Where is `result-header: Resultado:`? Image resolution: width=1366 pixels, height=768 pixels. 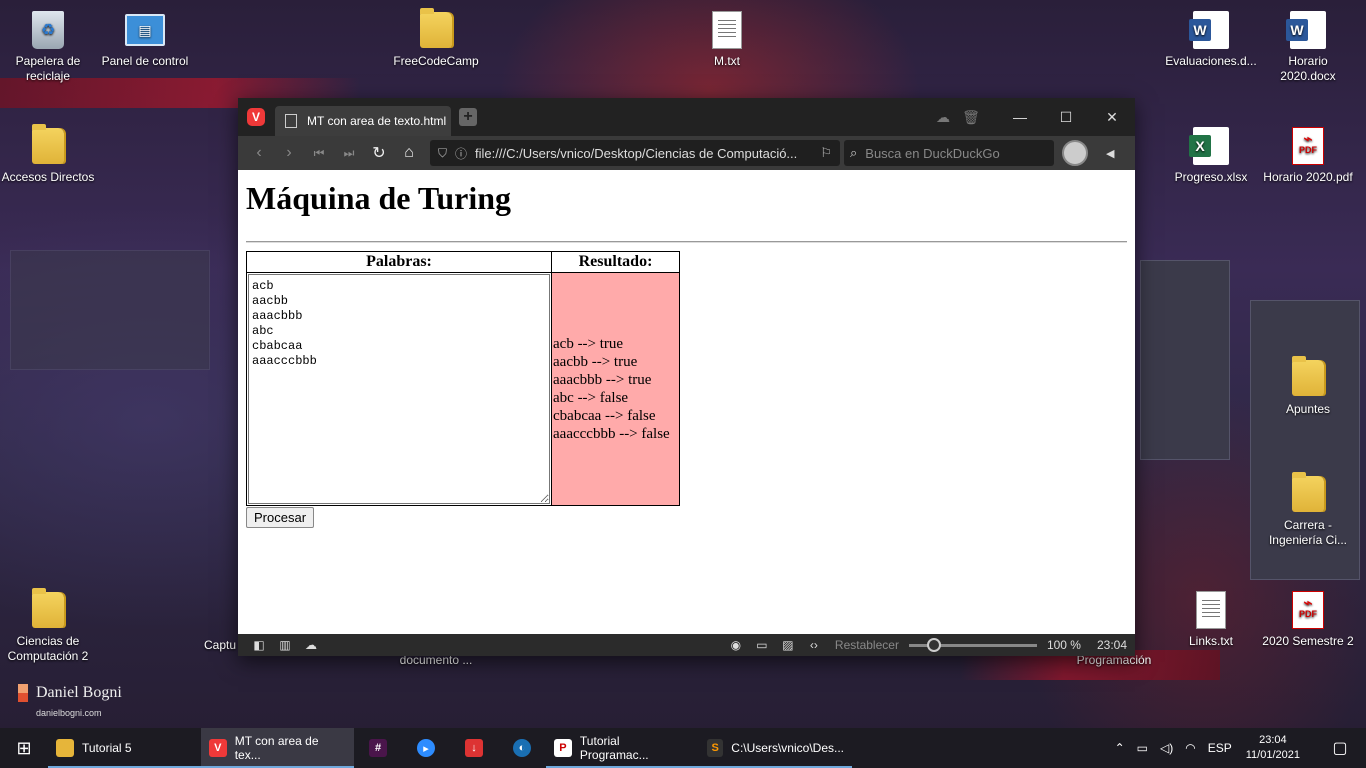
result-header: Resultado: is located at coordinates (615, 262).